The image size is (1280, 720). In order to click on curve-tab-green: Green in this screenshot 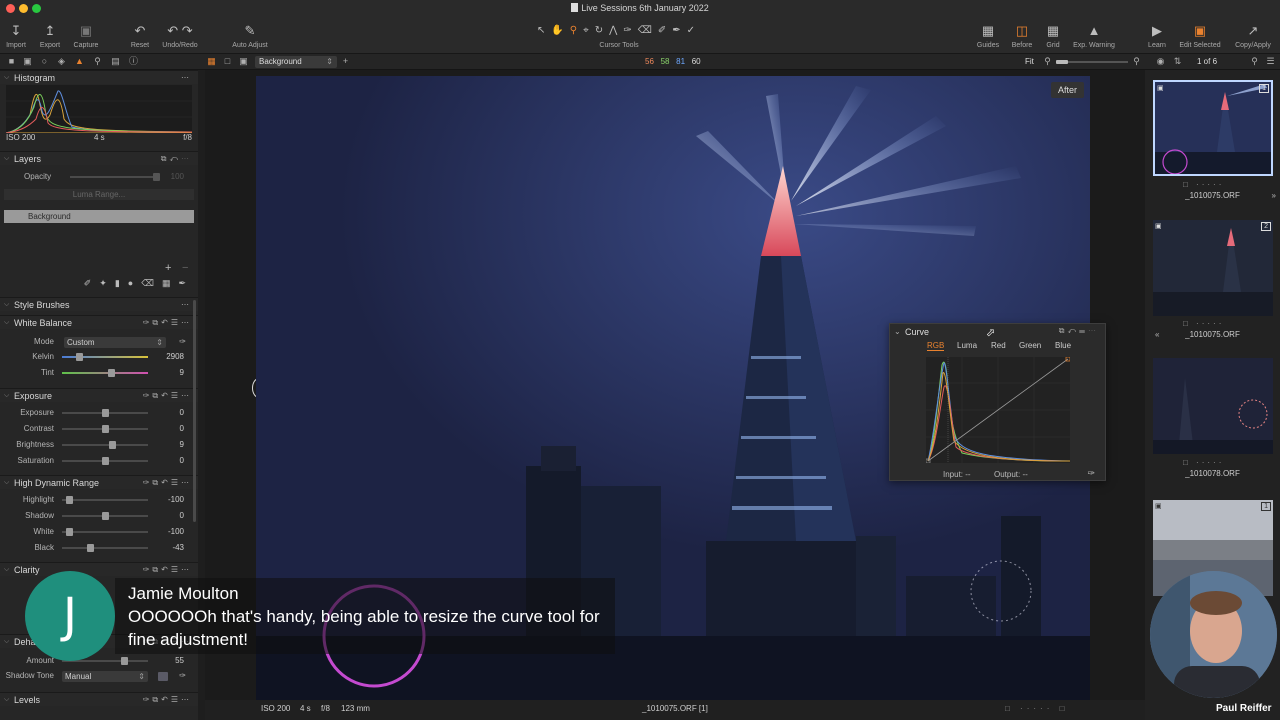, I will do `click(1030, 345)`.